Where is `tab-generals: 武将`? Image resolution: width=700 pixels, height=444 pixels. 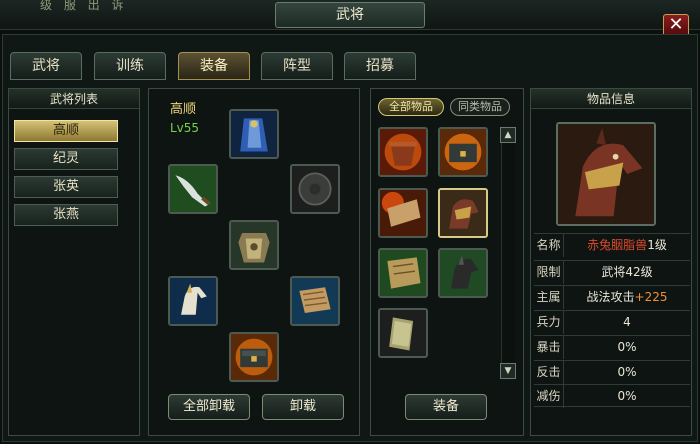
tab-generals: 武将 is located at coordinates (46, 66).